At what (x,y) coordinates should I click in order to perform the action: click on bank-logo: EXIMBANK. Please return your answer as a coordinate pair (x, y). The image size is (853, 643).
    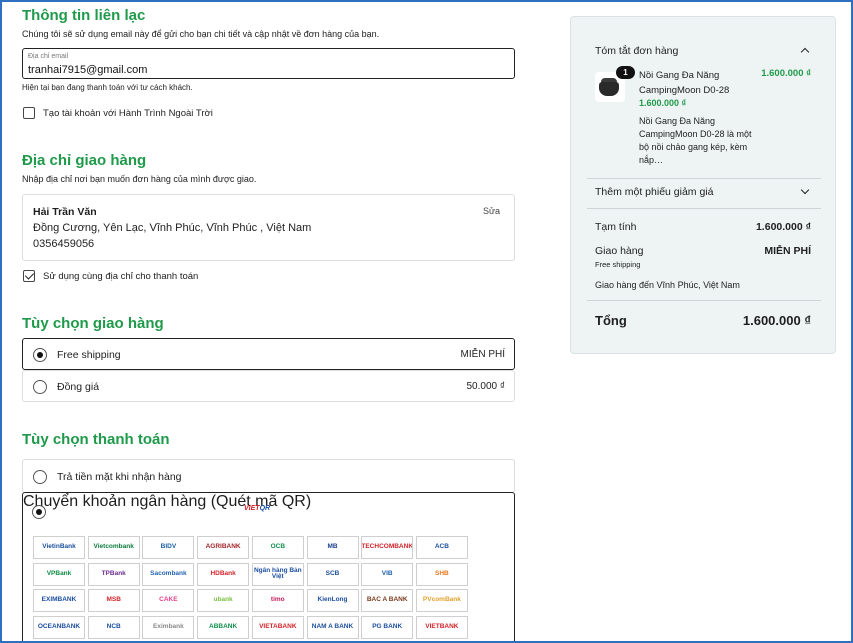
    Looking at the image, I should click on (59, 600).